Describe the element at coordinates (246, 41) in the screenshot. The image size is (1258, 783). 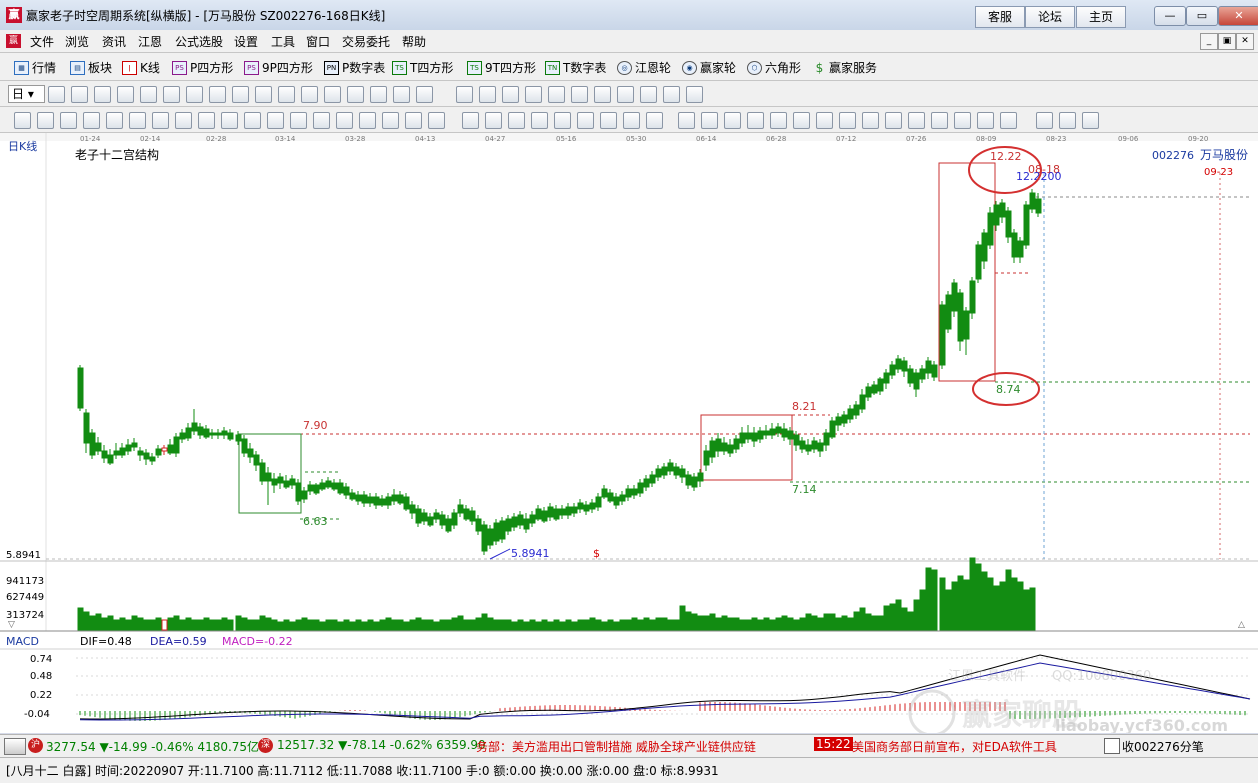
I see `menu-settings: 设置` at that location.